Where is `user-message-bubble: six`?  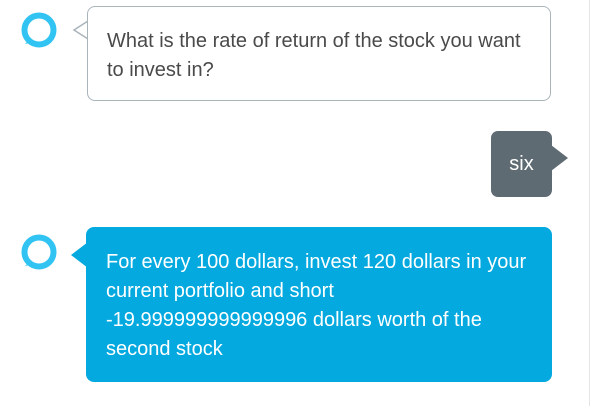
user-message-bubble: six is located at coordinates (521, 164).